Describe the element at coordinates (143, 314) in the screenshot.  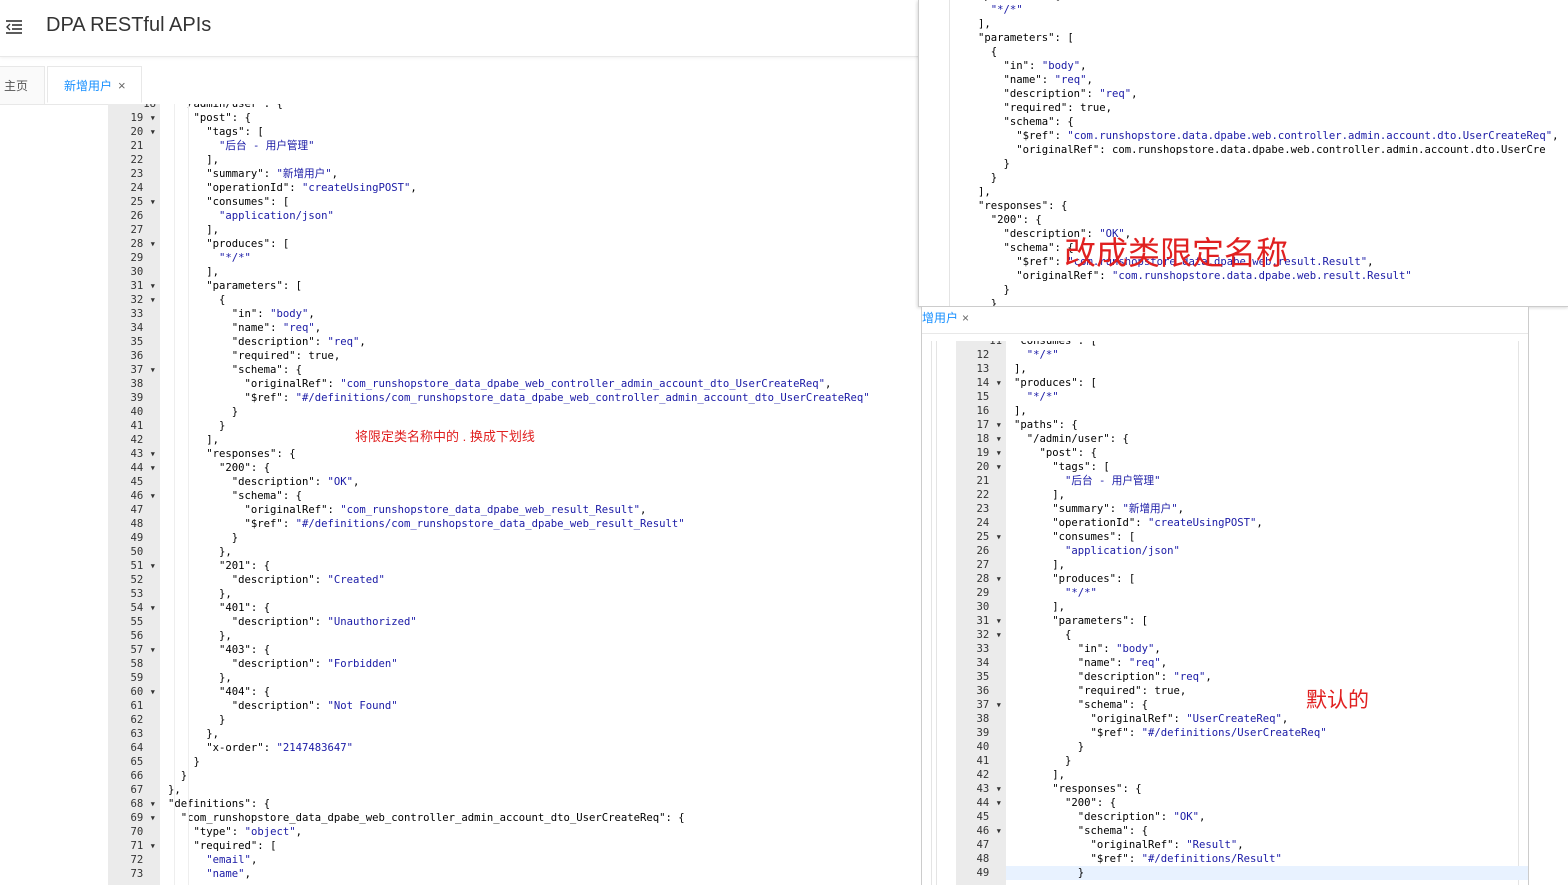
I see `line-number: 33` at that location.